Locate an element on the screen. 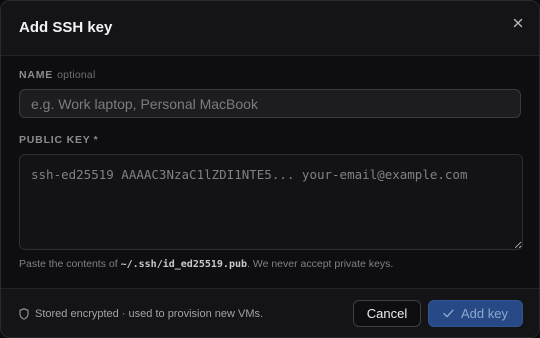  name-label-text: NAME is located at coordinates (36, 75).